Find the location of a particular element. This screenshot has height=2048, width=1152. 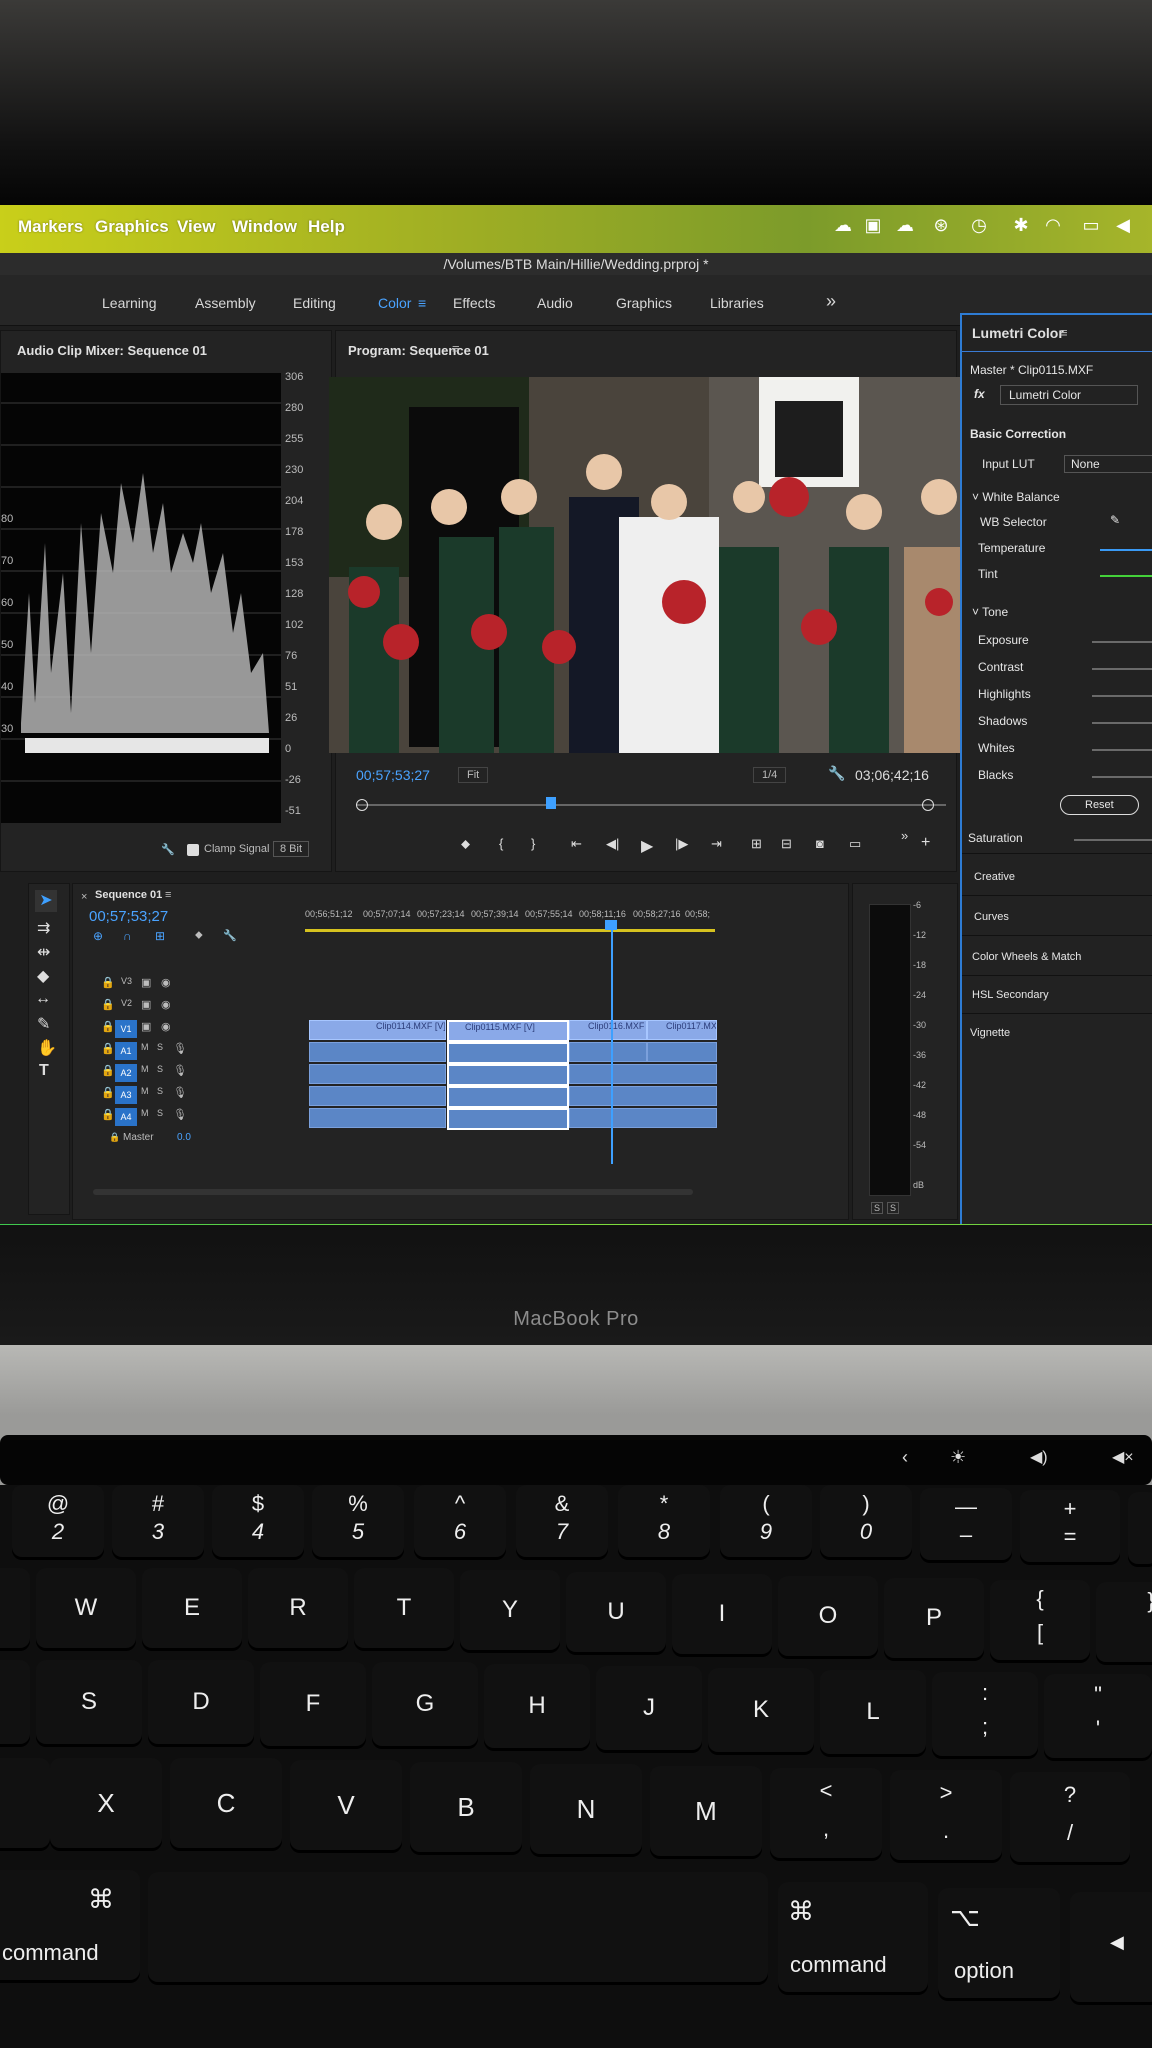

step-back-icon: ◀| is located at coordinates (612, 844).